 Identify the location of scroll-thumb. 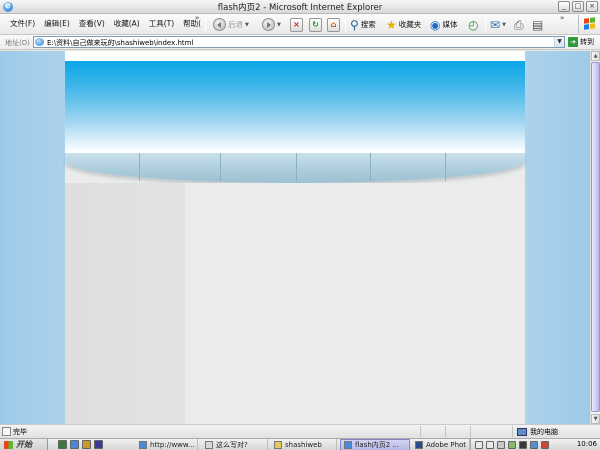
(595, 237).